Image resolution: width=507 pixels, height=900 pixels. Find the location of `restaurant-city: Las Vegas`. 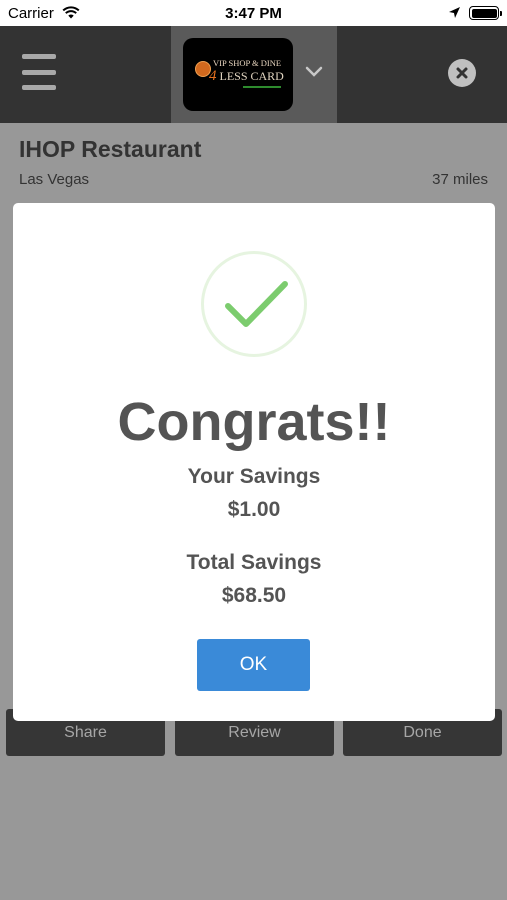

restaurant-city: Las Vegas is located at coordinates (54, 179).